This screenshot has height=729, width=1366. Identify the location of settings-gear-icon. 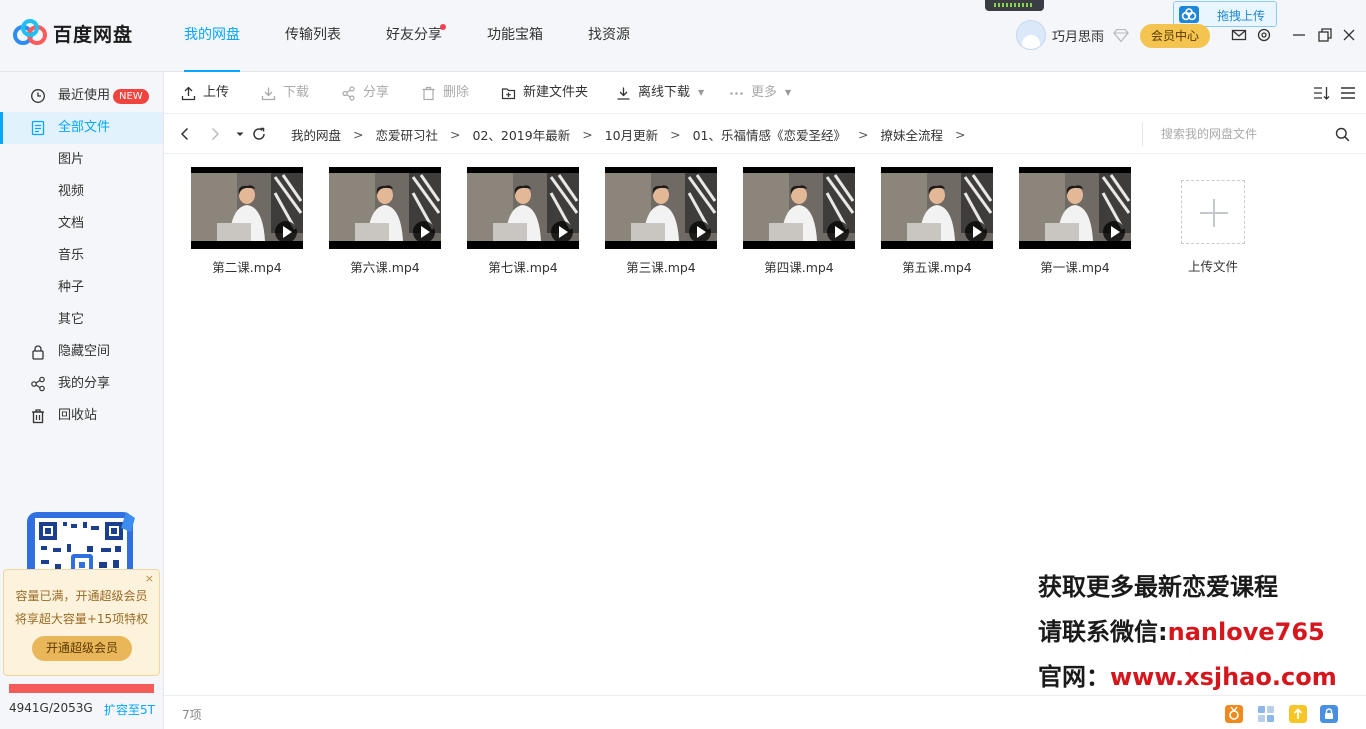
(1264, 35).